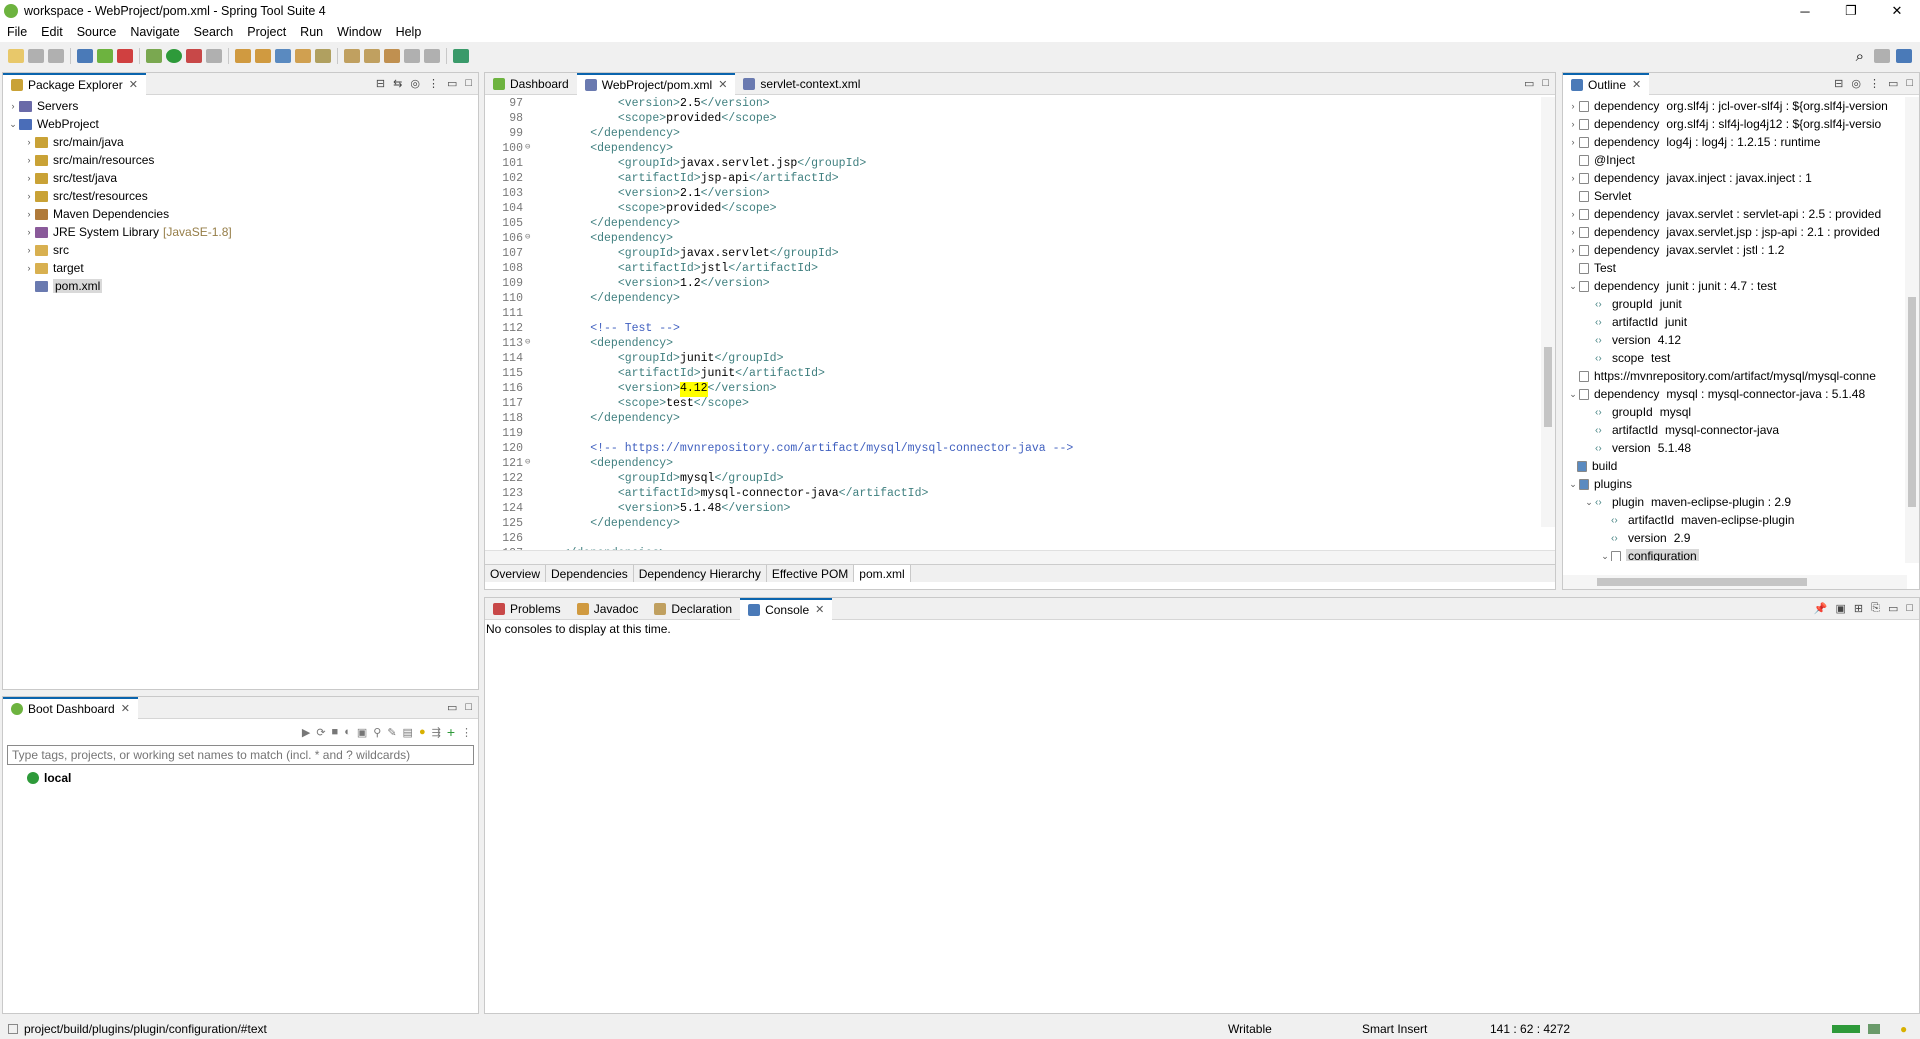 The image size is (1920, 1039). Describe the element at coordinates (70, 707) in the screenshot. I see `tab-boot-dashboard: Boot Dashboard ✕` at that location.